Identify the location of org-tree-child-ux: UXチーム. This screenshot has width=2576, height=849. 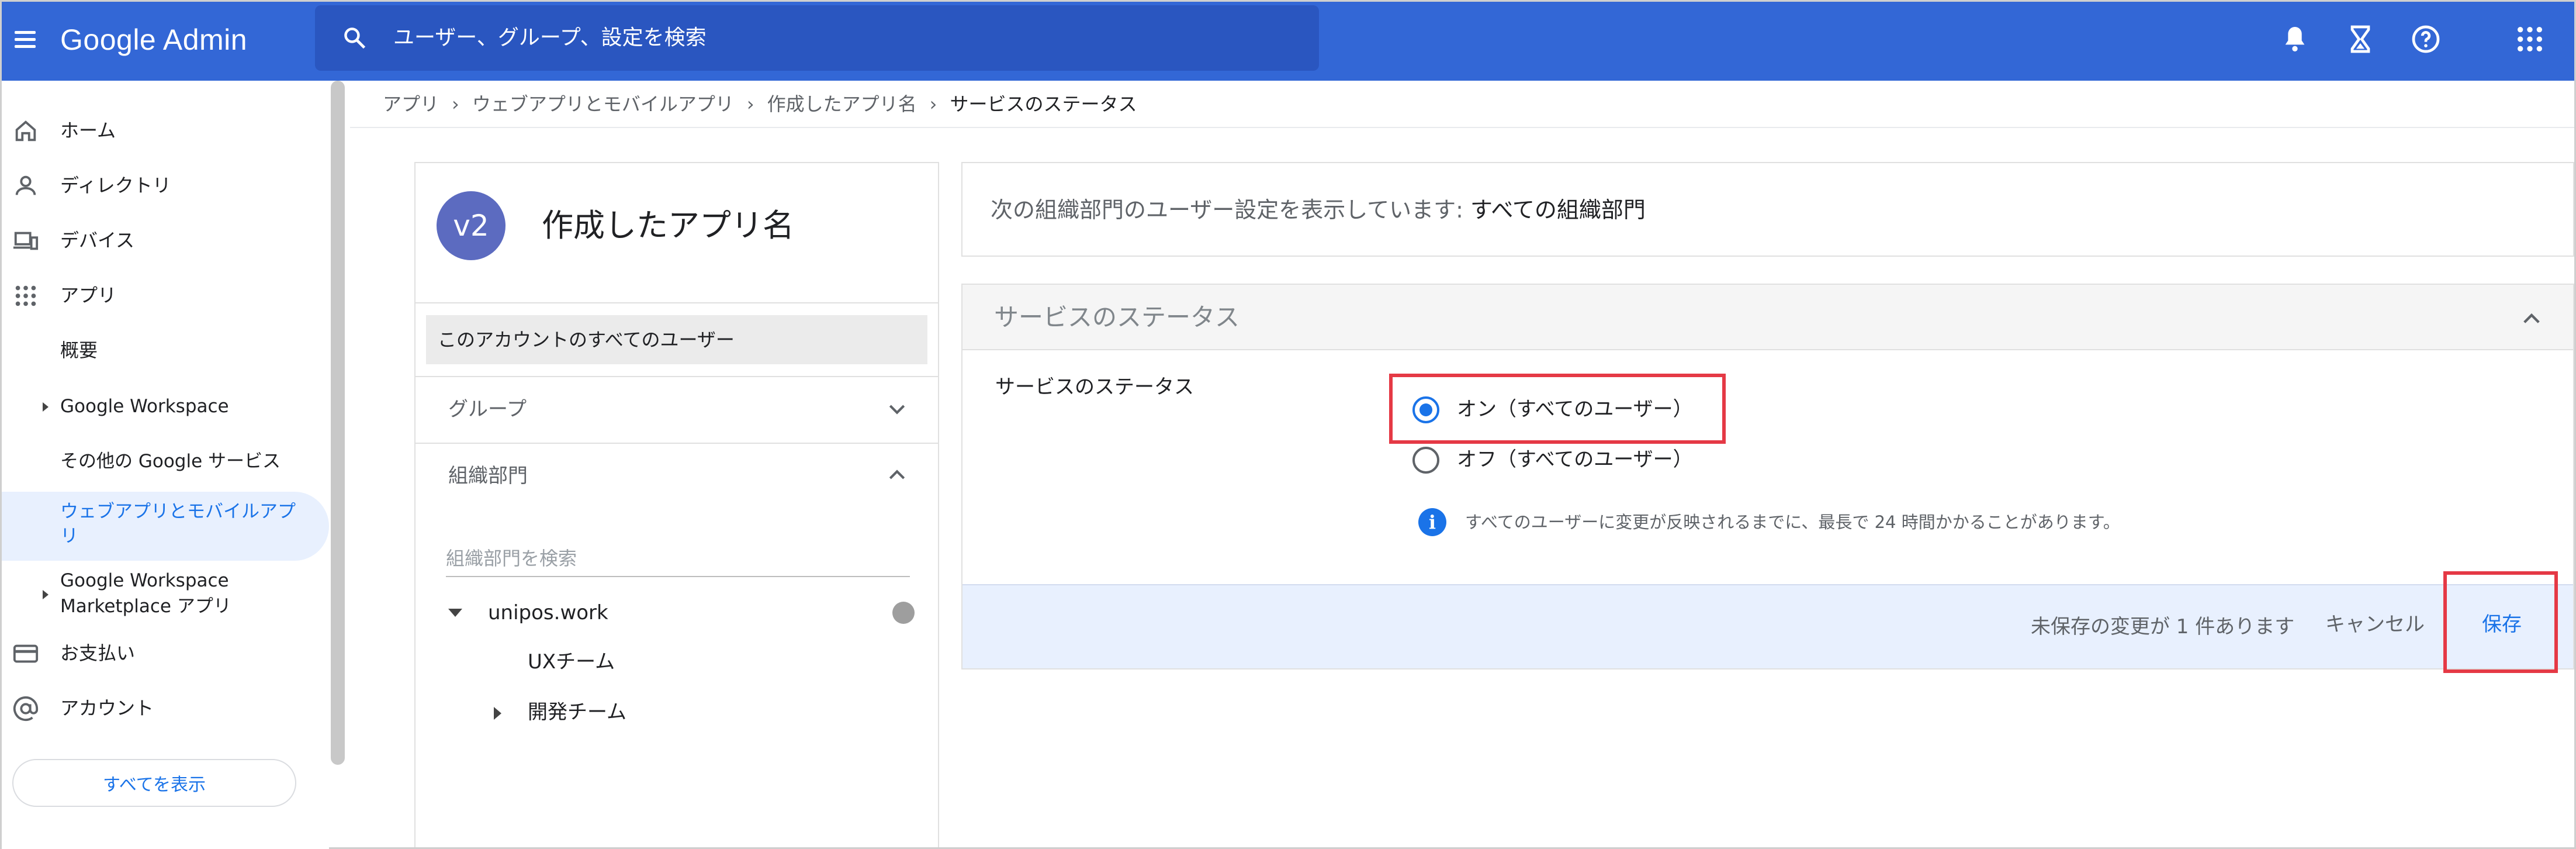
(571, 662).